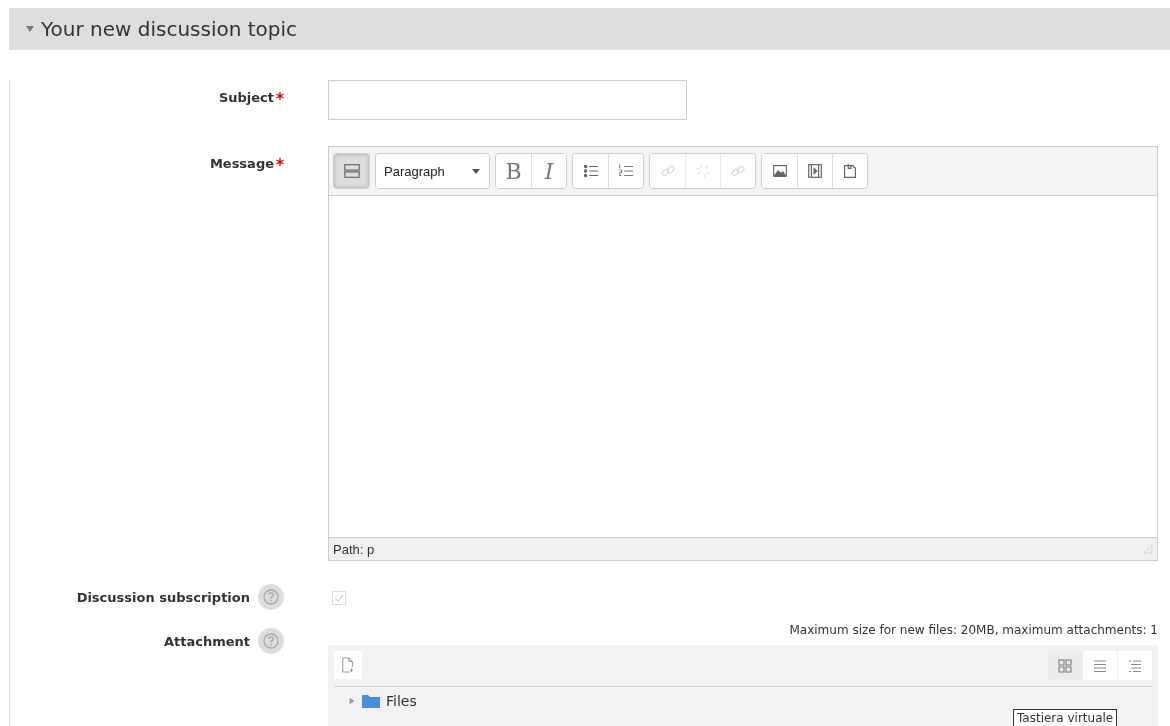 This screenshot has height=726, width=1170. I want to click on numbers-button, so click(625, 171).